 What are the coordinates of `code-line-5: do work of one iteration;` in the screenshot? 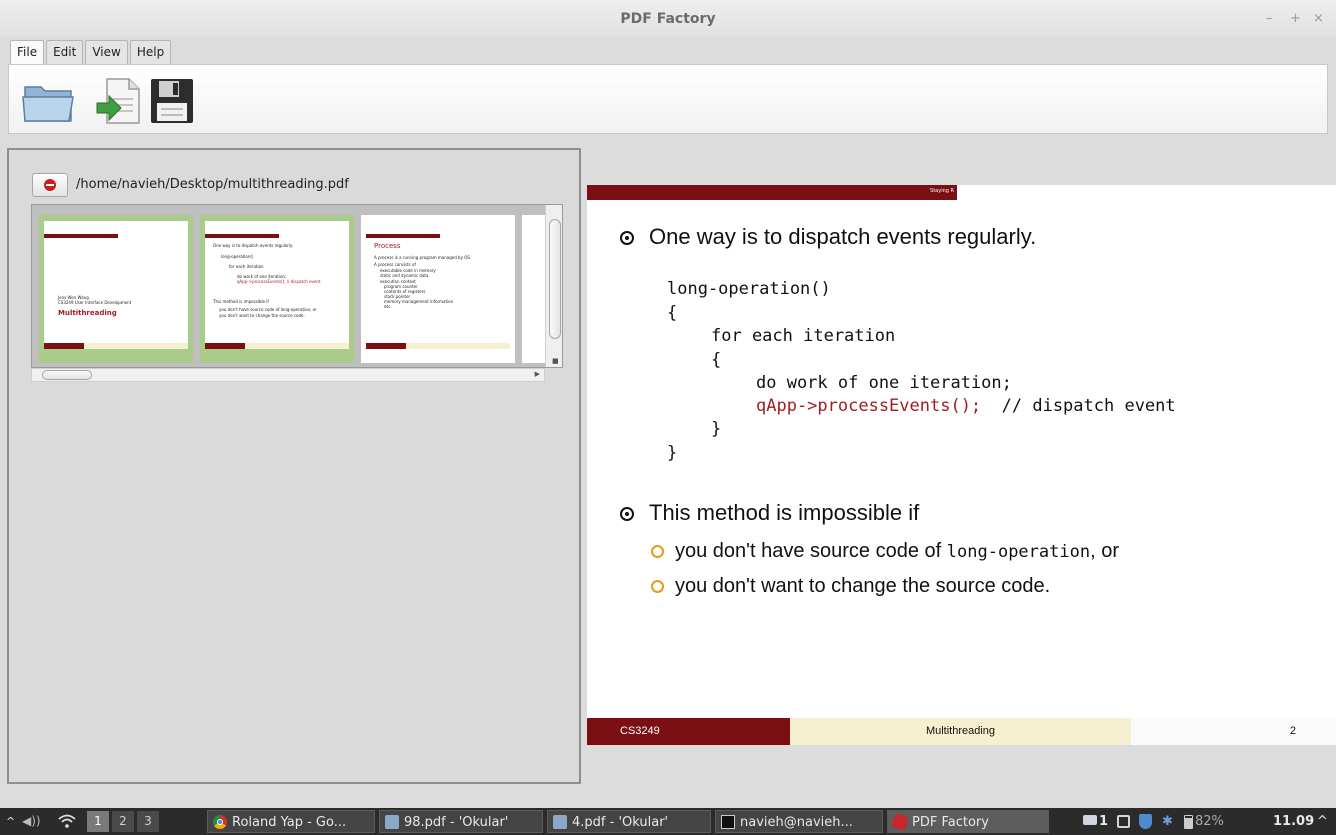 It's located at (884, 383).